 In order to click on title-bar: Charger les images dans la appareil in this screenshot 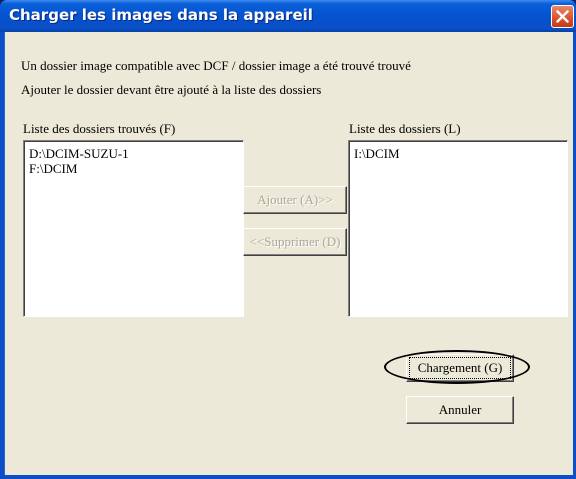, I will do `click(288, 16)`.